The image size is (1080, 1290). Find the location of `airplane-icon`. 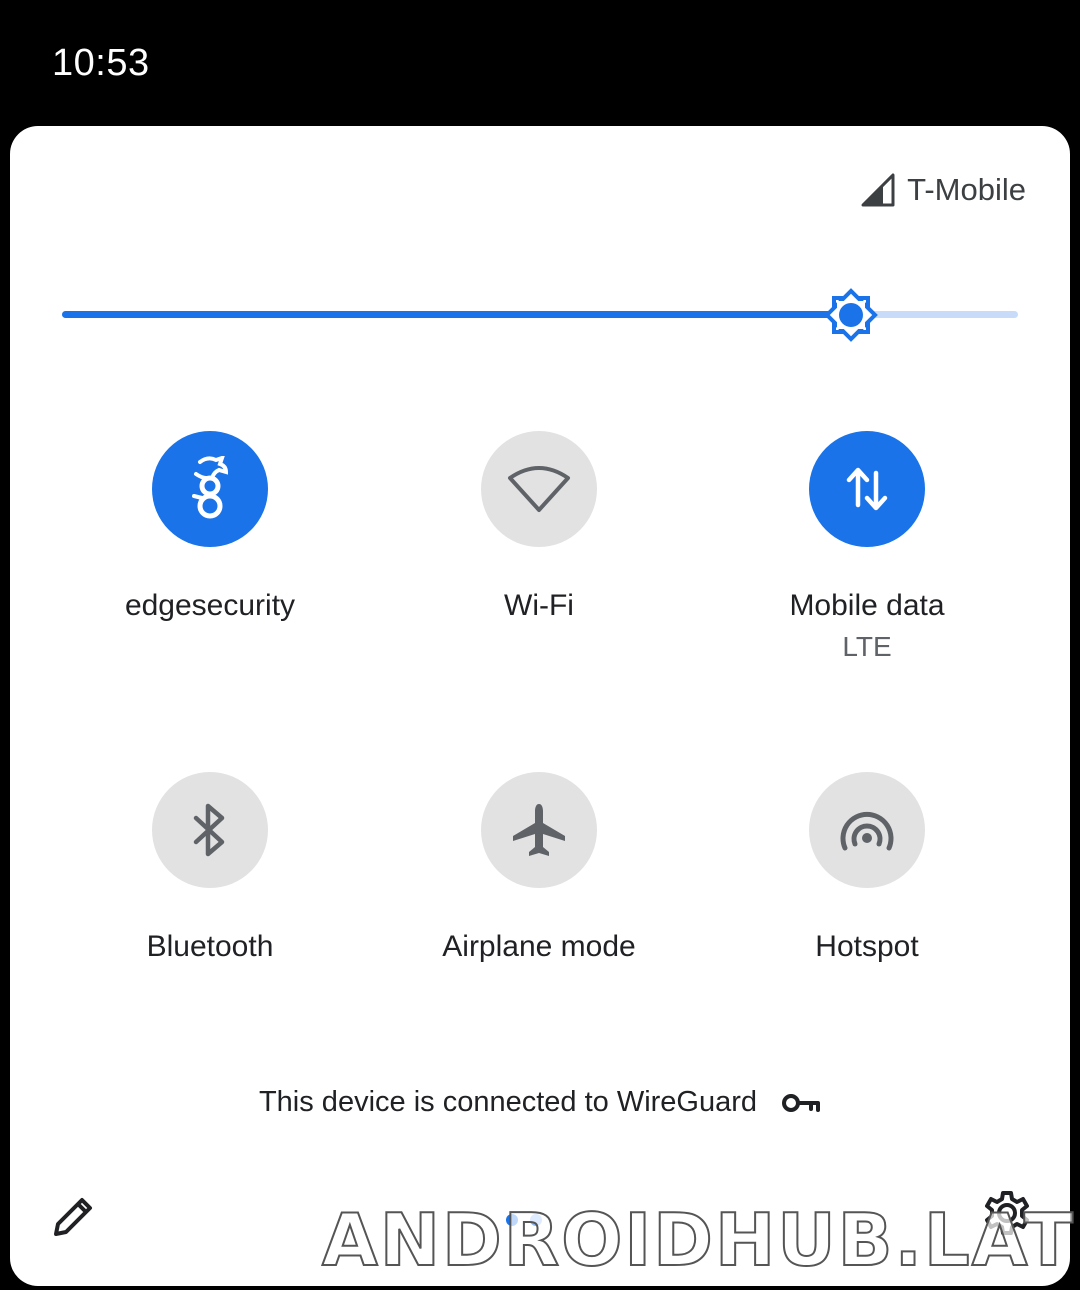

airplane-icon is located at coordinates (539, 830).